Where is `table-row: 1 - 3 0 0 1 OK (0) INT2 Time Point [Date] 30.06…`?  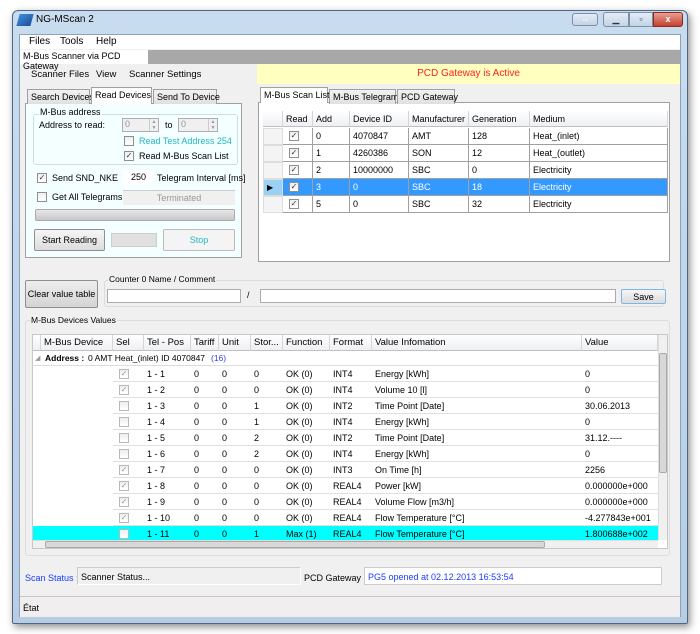 table-row: 1 - 3 0 0 1 OK (0) INT2 Time Point [Date] 30.06… is located at coordinates (345, 406).